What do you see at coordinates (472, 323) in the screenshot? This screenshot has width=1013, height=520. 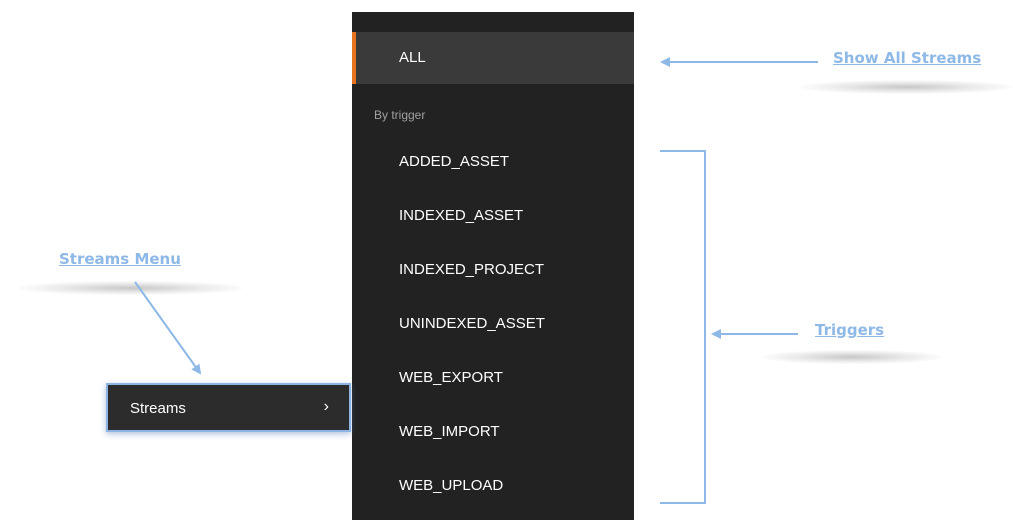 I see `stream-item-label: UNINDEXED_ASSET` at bounding box center [472, 323].